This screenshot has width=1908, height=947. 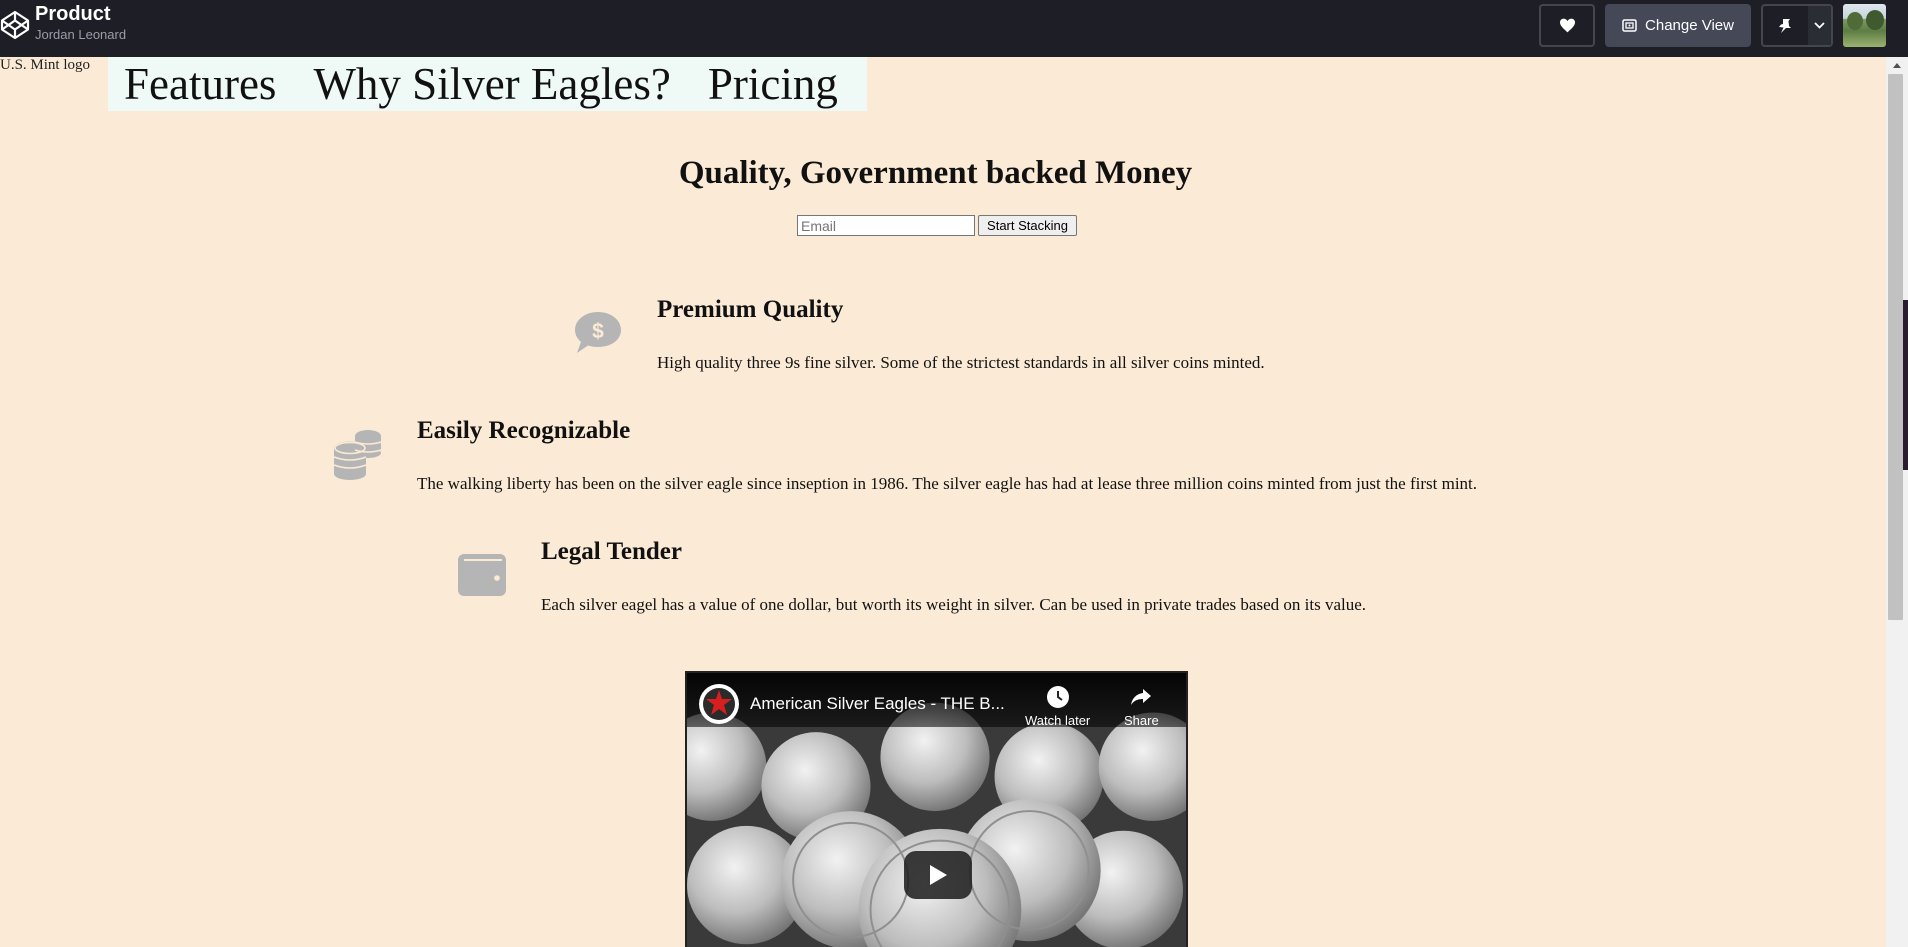 I want to click on nav-link-features: Features, so click(x=200, y=84).